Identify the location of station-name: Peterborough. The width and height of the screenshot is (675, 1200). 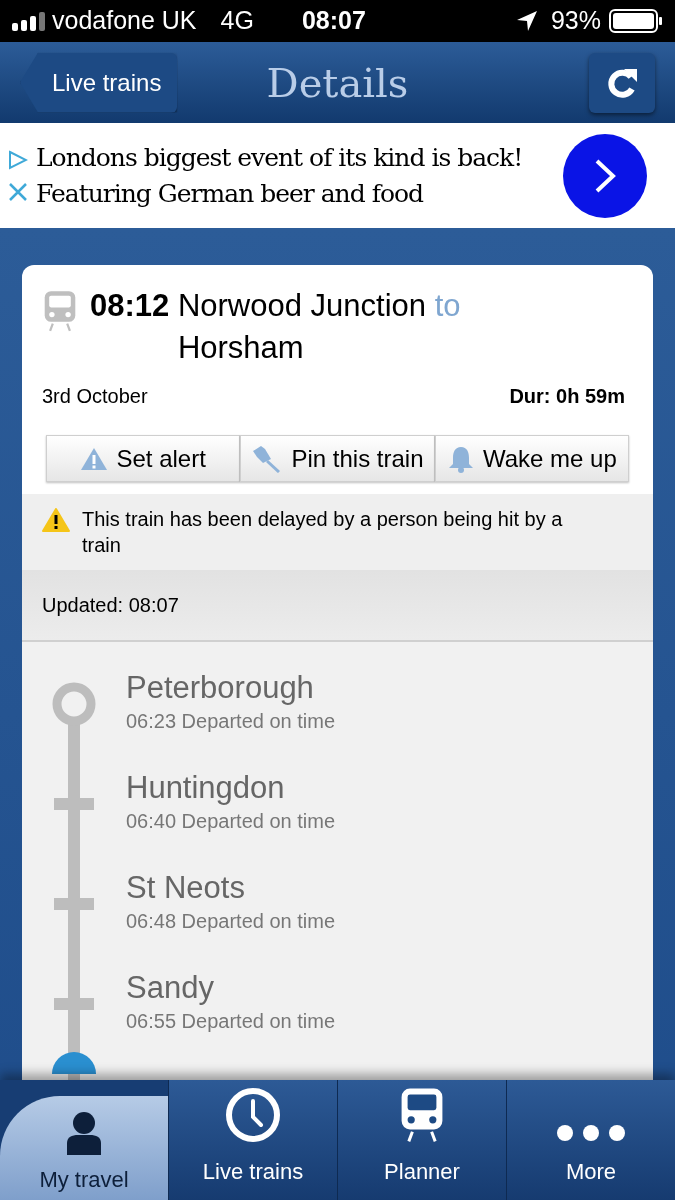
(220, 688).